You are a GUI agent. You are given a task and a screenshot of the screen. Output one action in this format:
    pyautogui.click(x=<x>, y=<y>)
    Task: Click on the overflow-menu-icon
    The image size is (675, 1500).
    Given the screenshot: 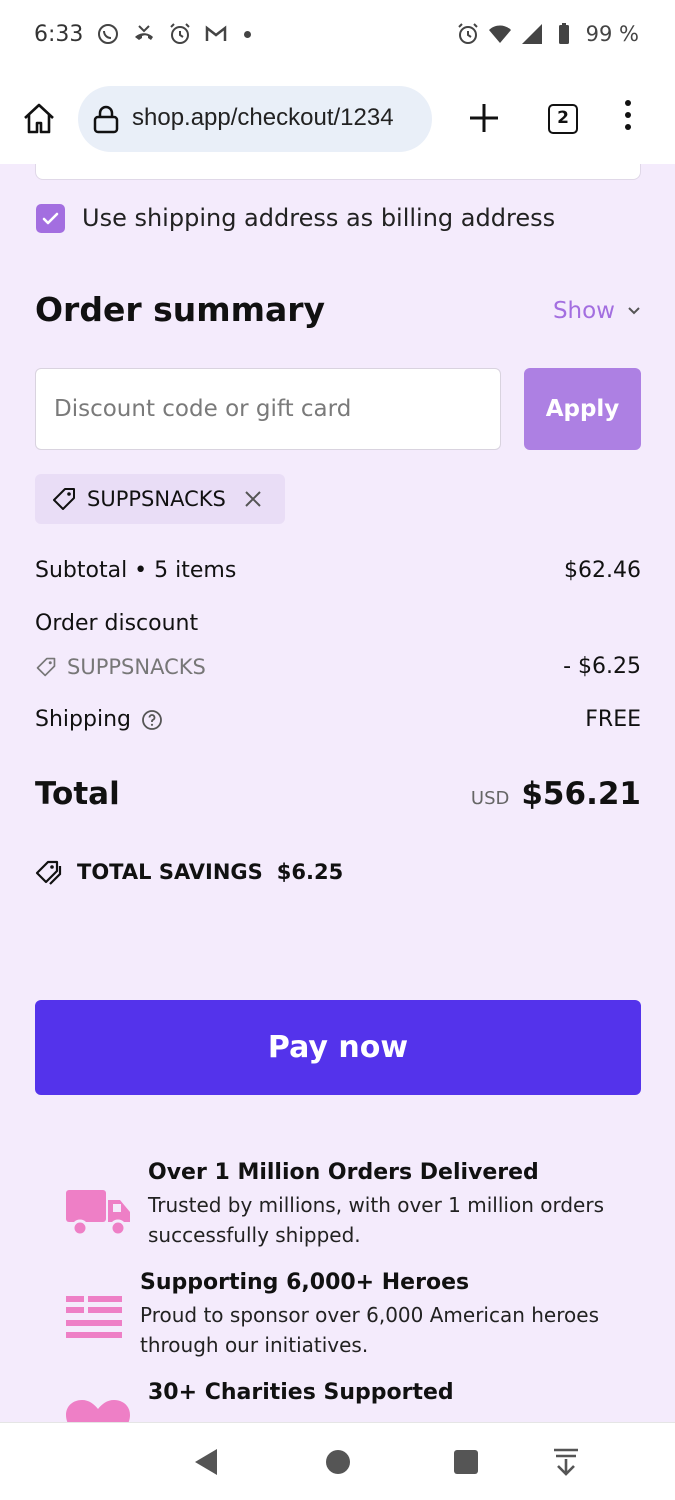 What is the action you would take?
    pyautogui.click(x=628, y=118)
    